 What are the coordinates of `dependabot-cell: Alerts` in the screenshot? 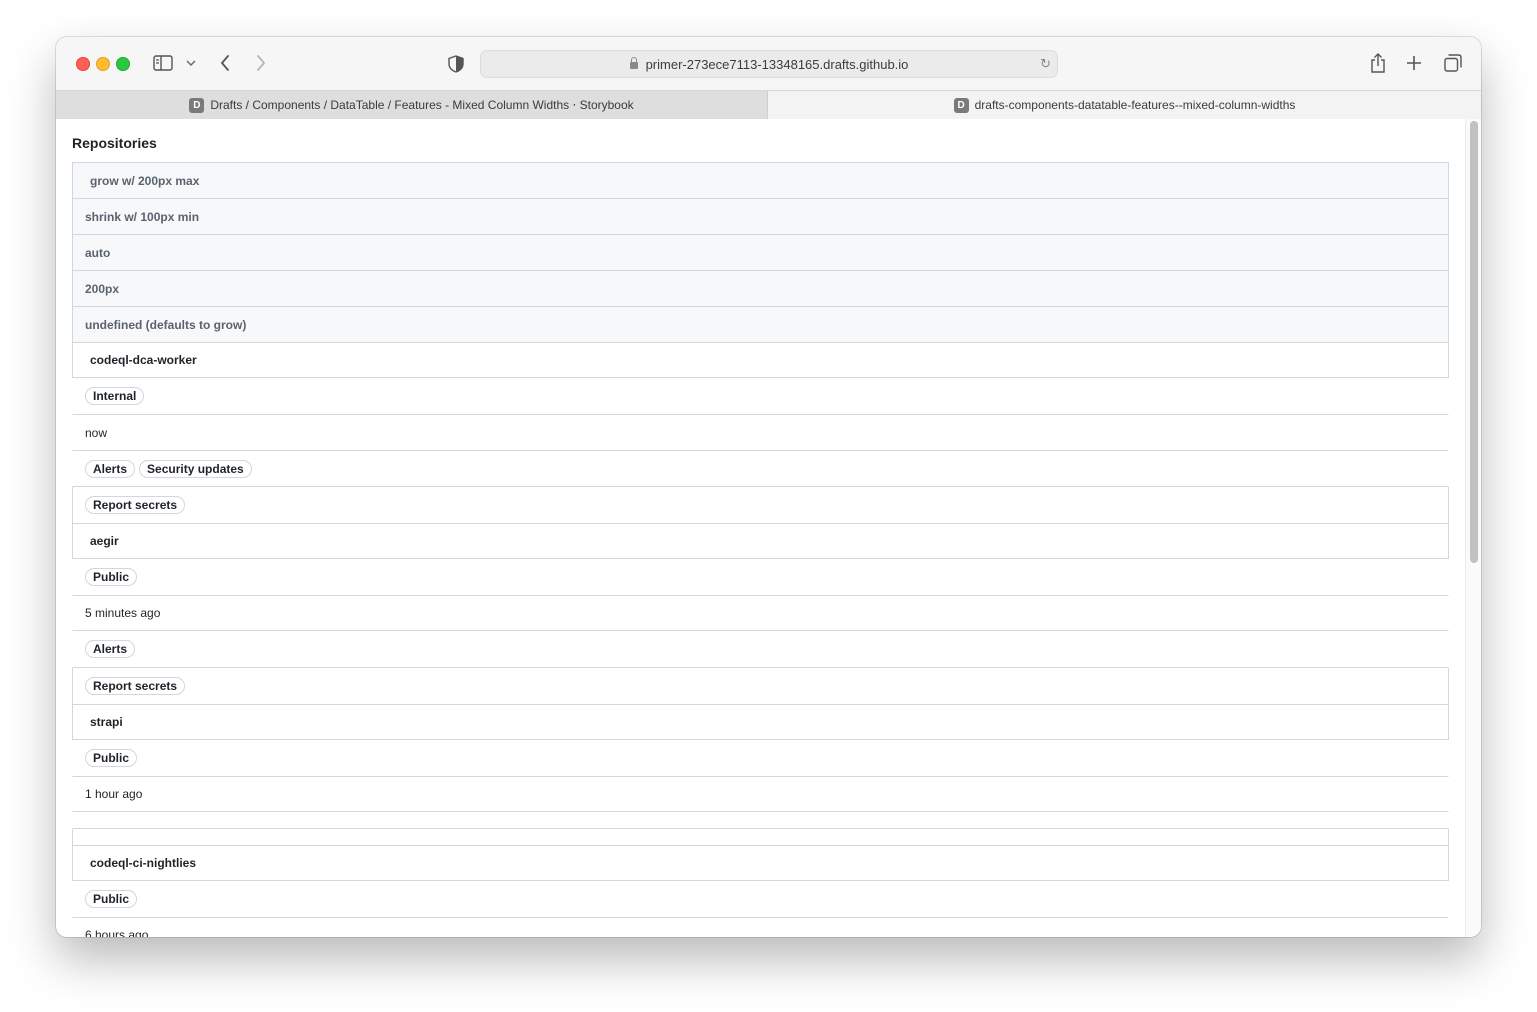 It's located at (760, 649).